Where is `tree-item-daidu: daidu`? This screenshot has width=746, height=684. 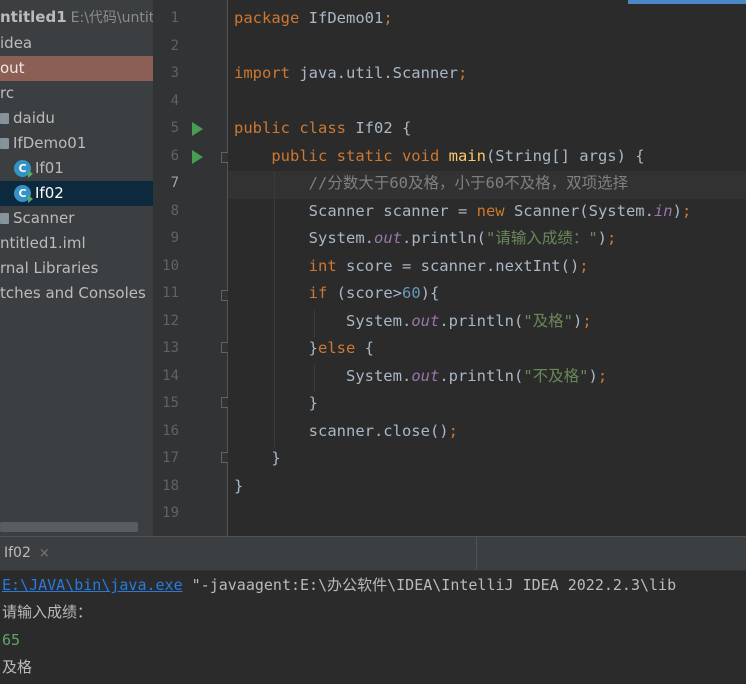 tree-item-daidu: daidu is located at coordinates (76, 118).